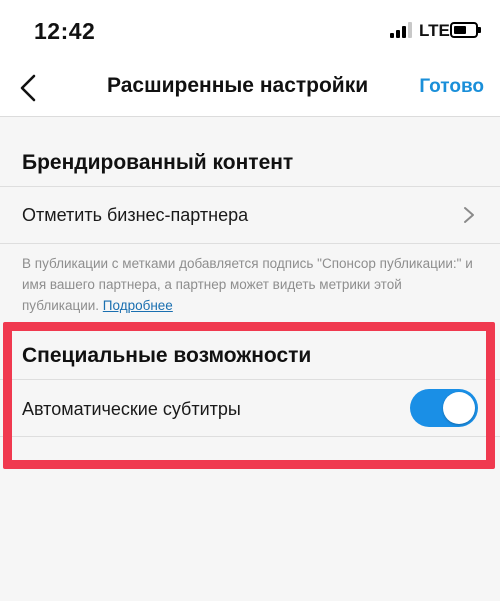 The width and height of the screenshot is (500, 601). I want to click on branded-content-header: Брендированный контент, so click(250, 160).